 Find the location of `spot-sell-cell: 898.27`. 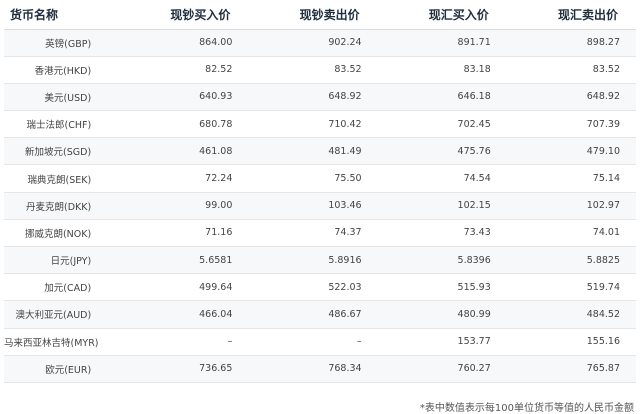

spot-sell-cell: 898.27 is located at coordinates (571, 43).